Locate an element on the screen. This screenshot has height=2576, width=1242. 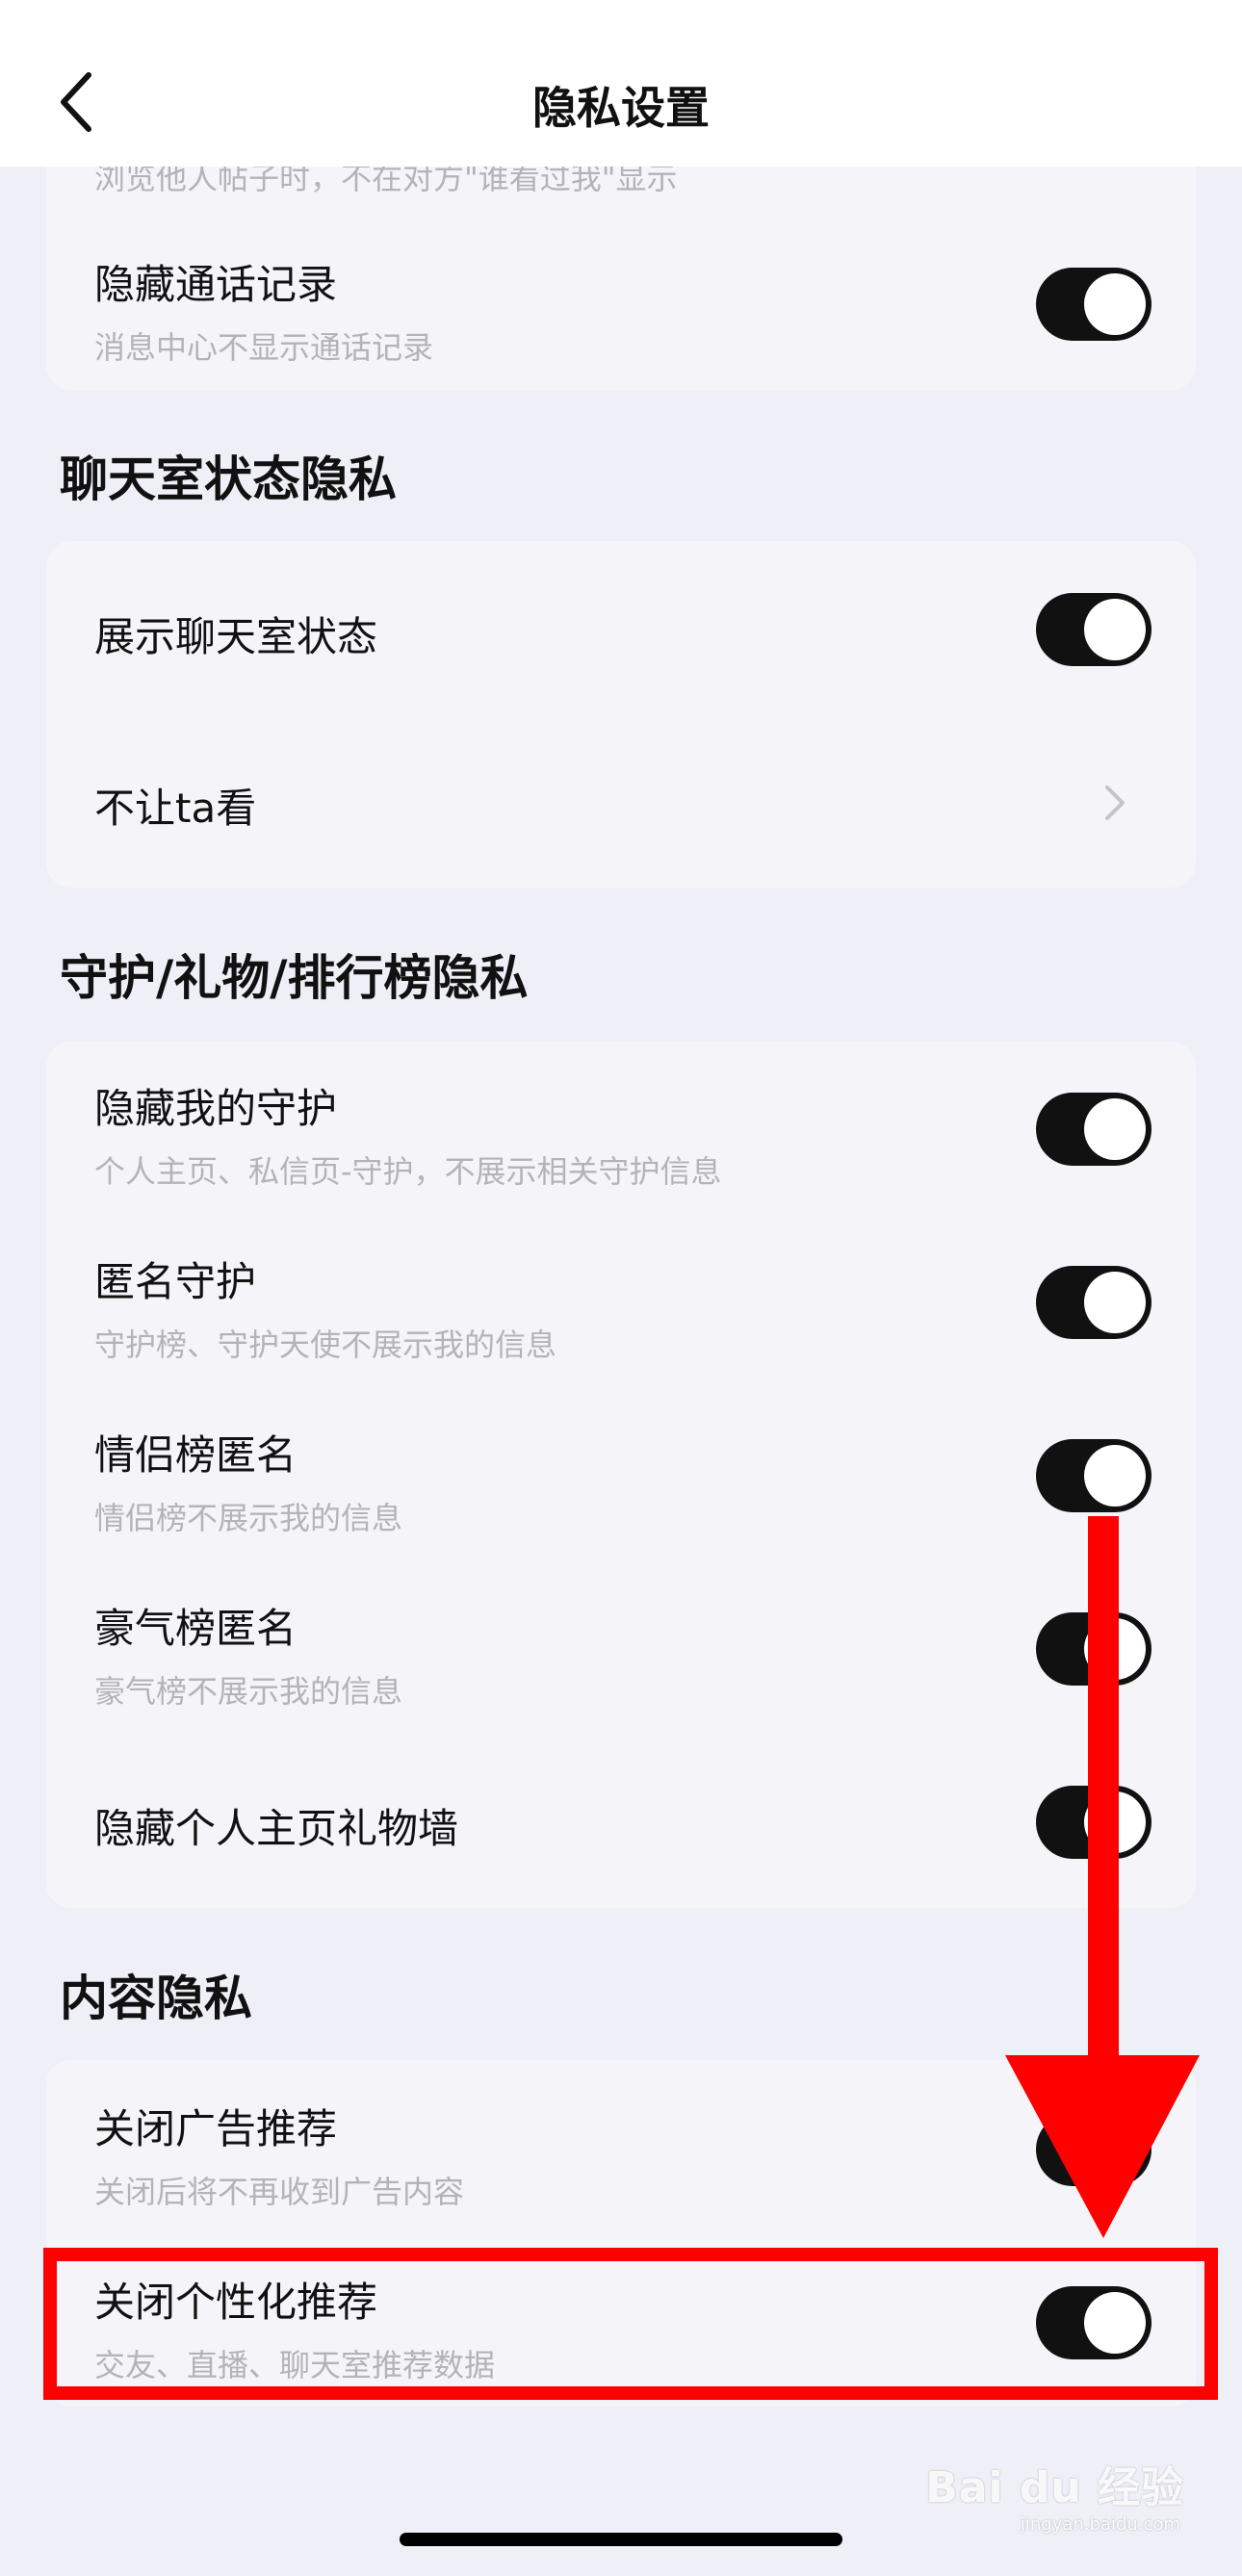
nav-bar: 隐私设置 is located at coordinates (621, 83).